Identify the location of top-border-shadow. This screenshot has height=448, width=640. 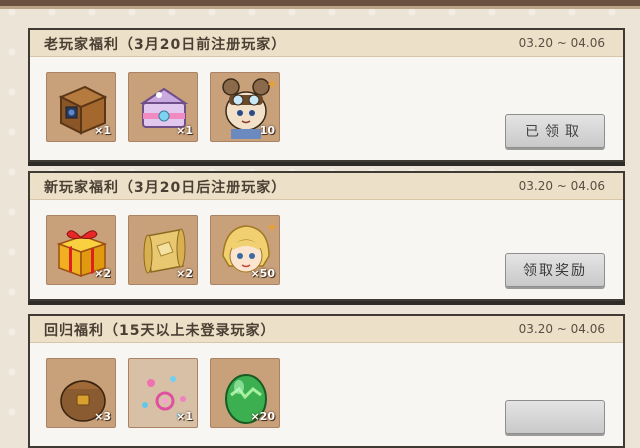
(320, 7).